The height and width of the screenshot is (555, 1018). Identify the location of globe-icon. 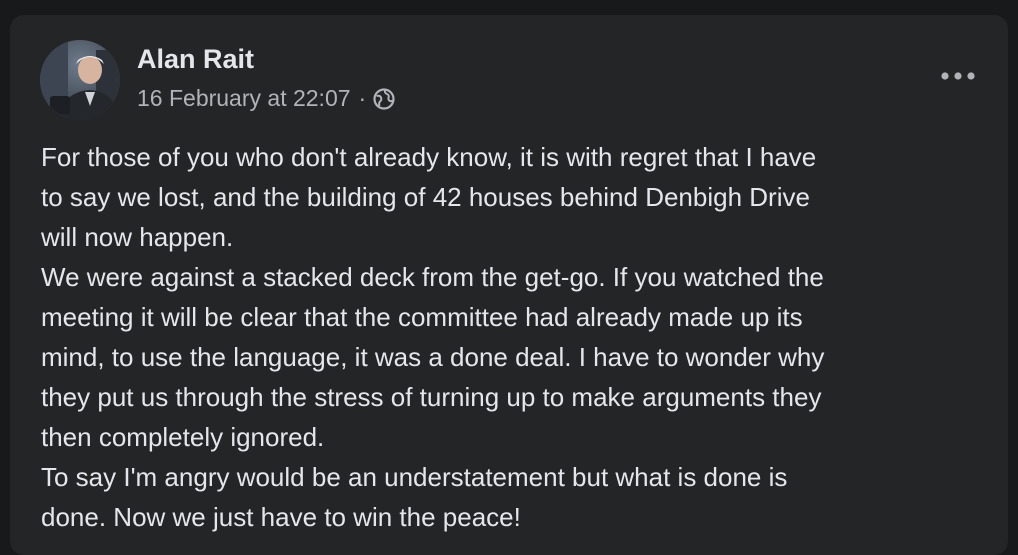
(384, 99).